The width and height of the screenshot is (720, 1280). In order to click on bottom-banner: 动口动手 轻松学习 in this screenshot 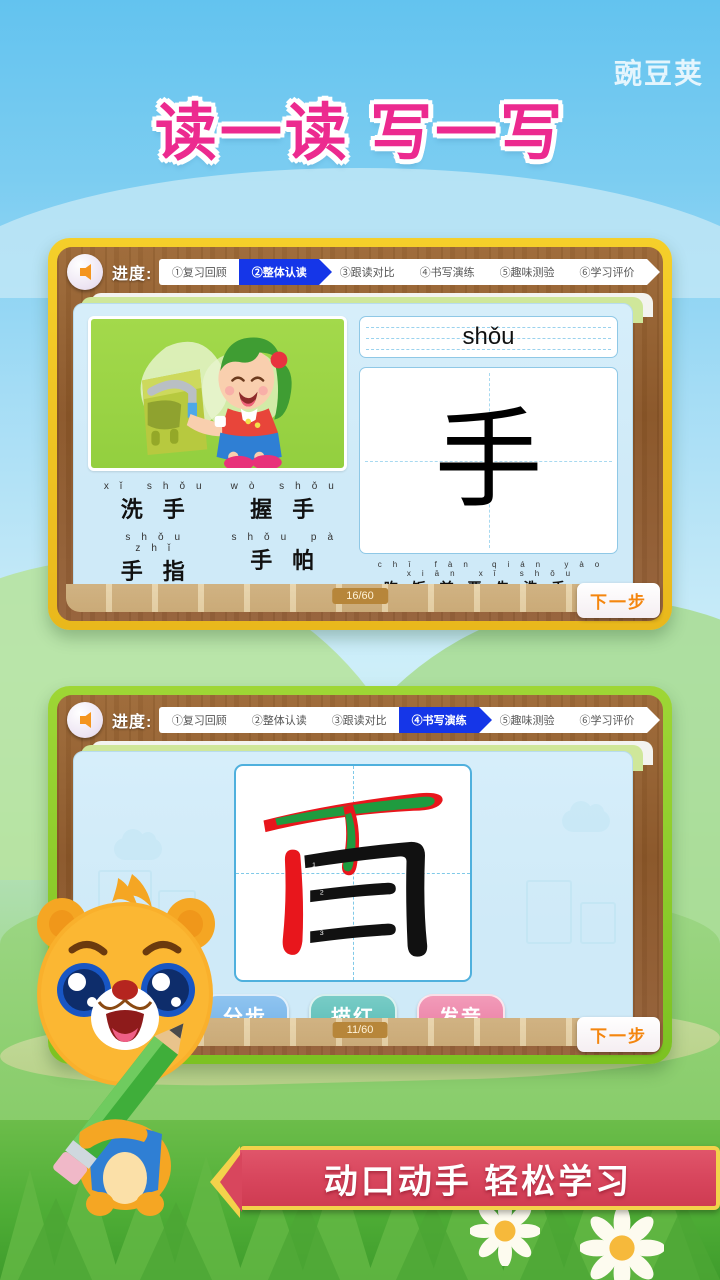, I will do `click(465, 1185)`.